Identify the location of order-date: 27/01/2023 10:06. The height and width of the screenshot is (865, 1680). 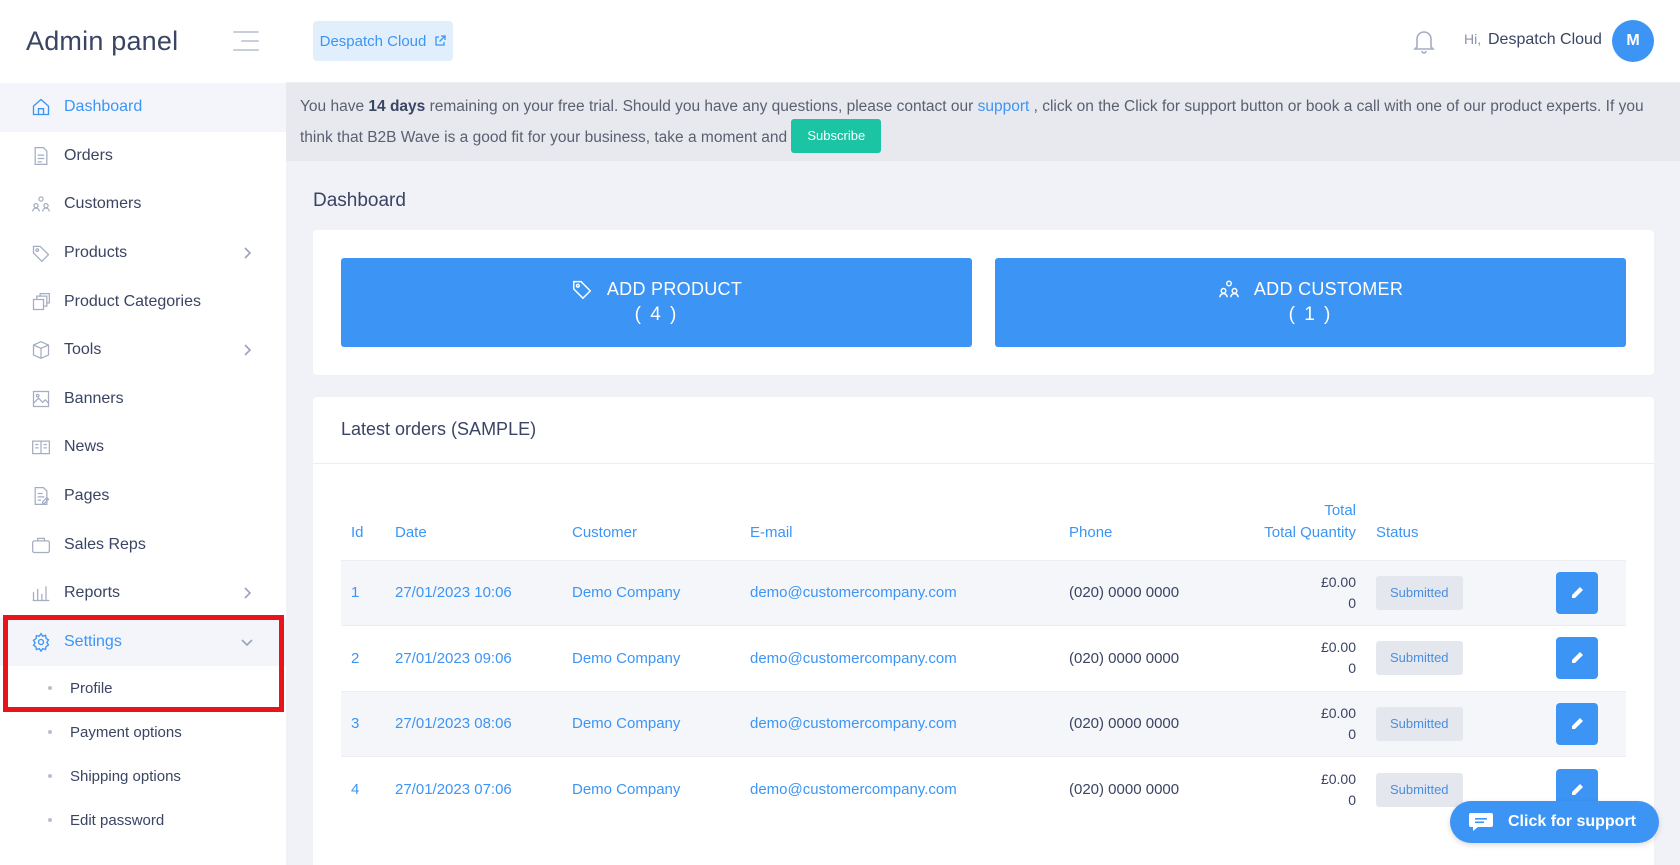
(473, 592).